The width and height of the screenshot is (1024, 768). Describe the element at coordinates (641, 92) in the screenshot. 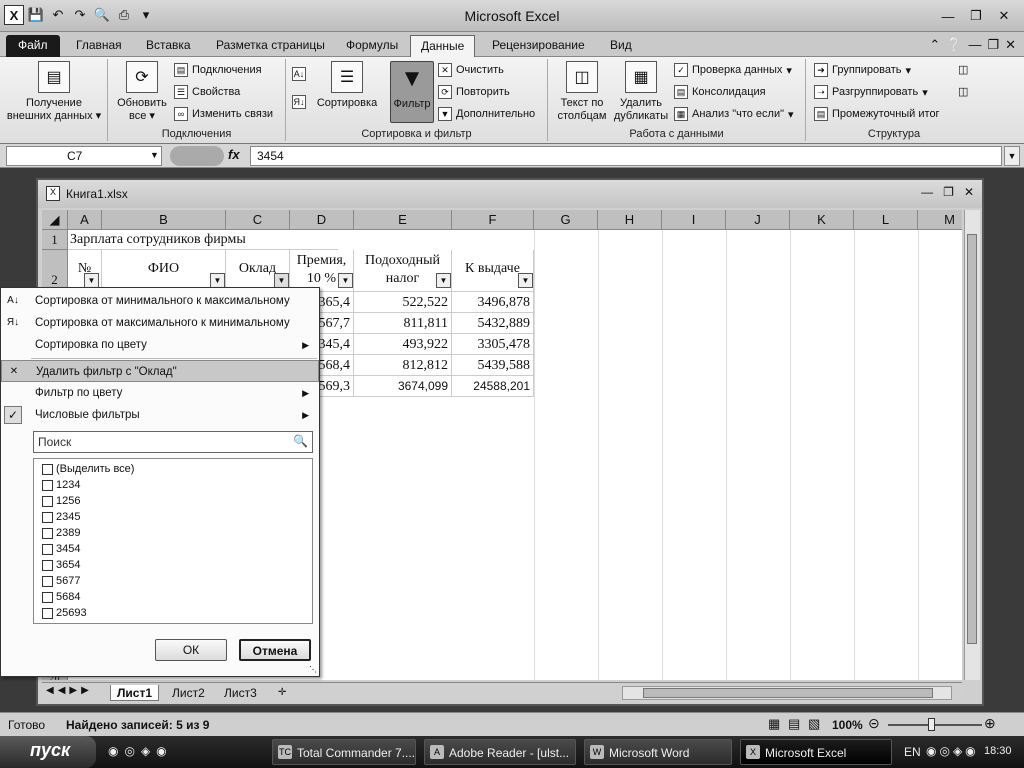

I see `remove-duplicates-button: ▦ Удалить дубликаты` at that location.